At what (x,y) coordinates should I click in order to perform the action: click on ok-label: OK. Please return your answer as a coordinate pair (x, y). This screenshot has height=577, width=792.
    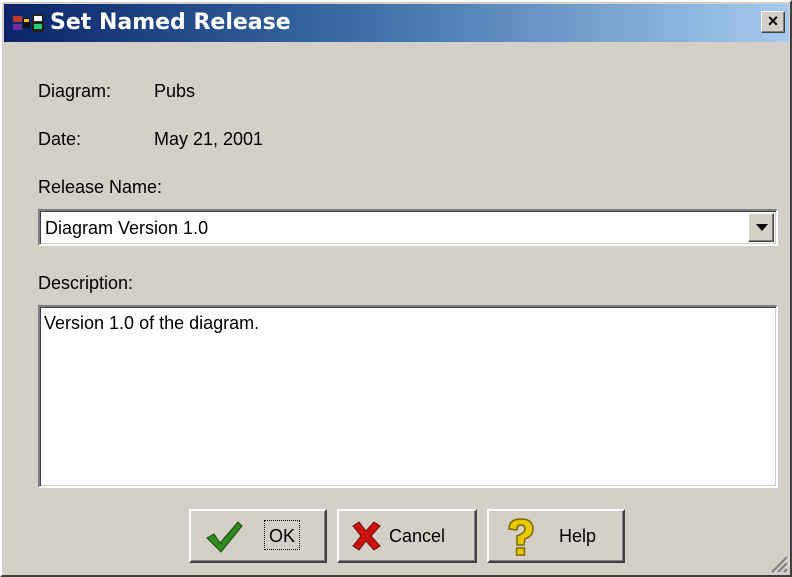
    Looking at the image, I should click on (282, 536).